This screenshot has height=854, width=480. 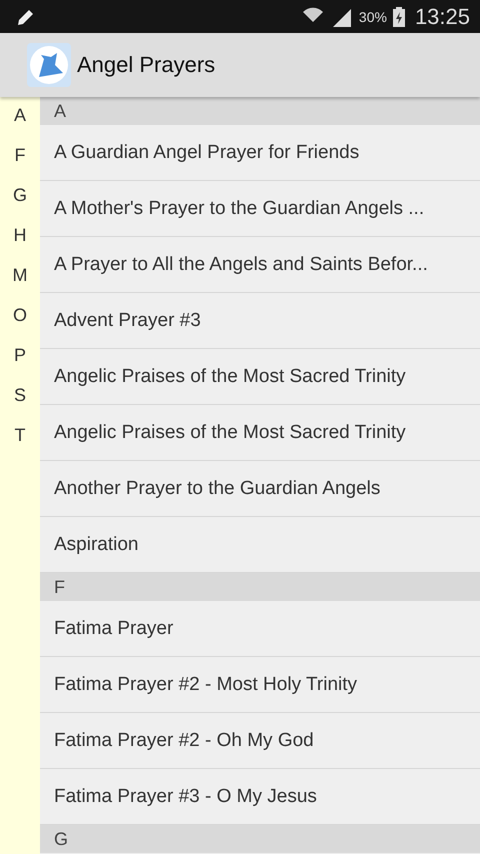 What do you see at coordinates (19, 325) in the screenshot?
I see `index-letter: O` at bounding box center [19, 325].